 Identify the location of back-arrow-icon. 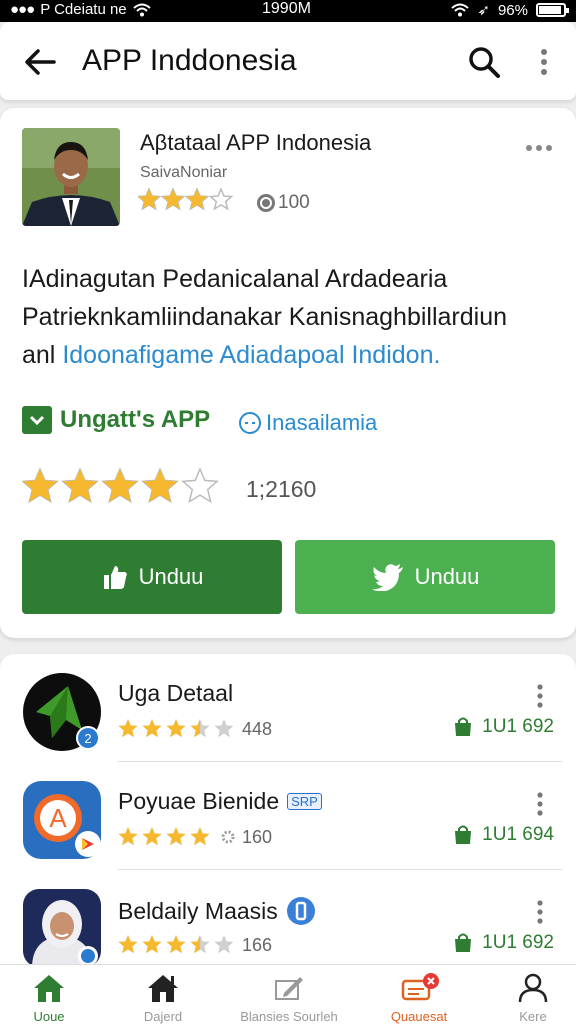
(40, 62).